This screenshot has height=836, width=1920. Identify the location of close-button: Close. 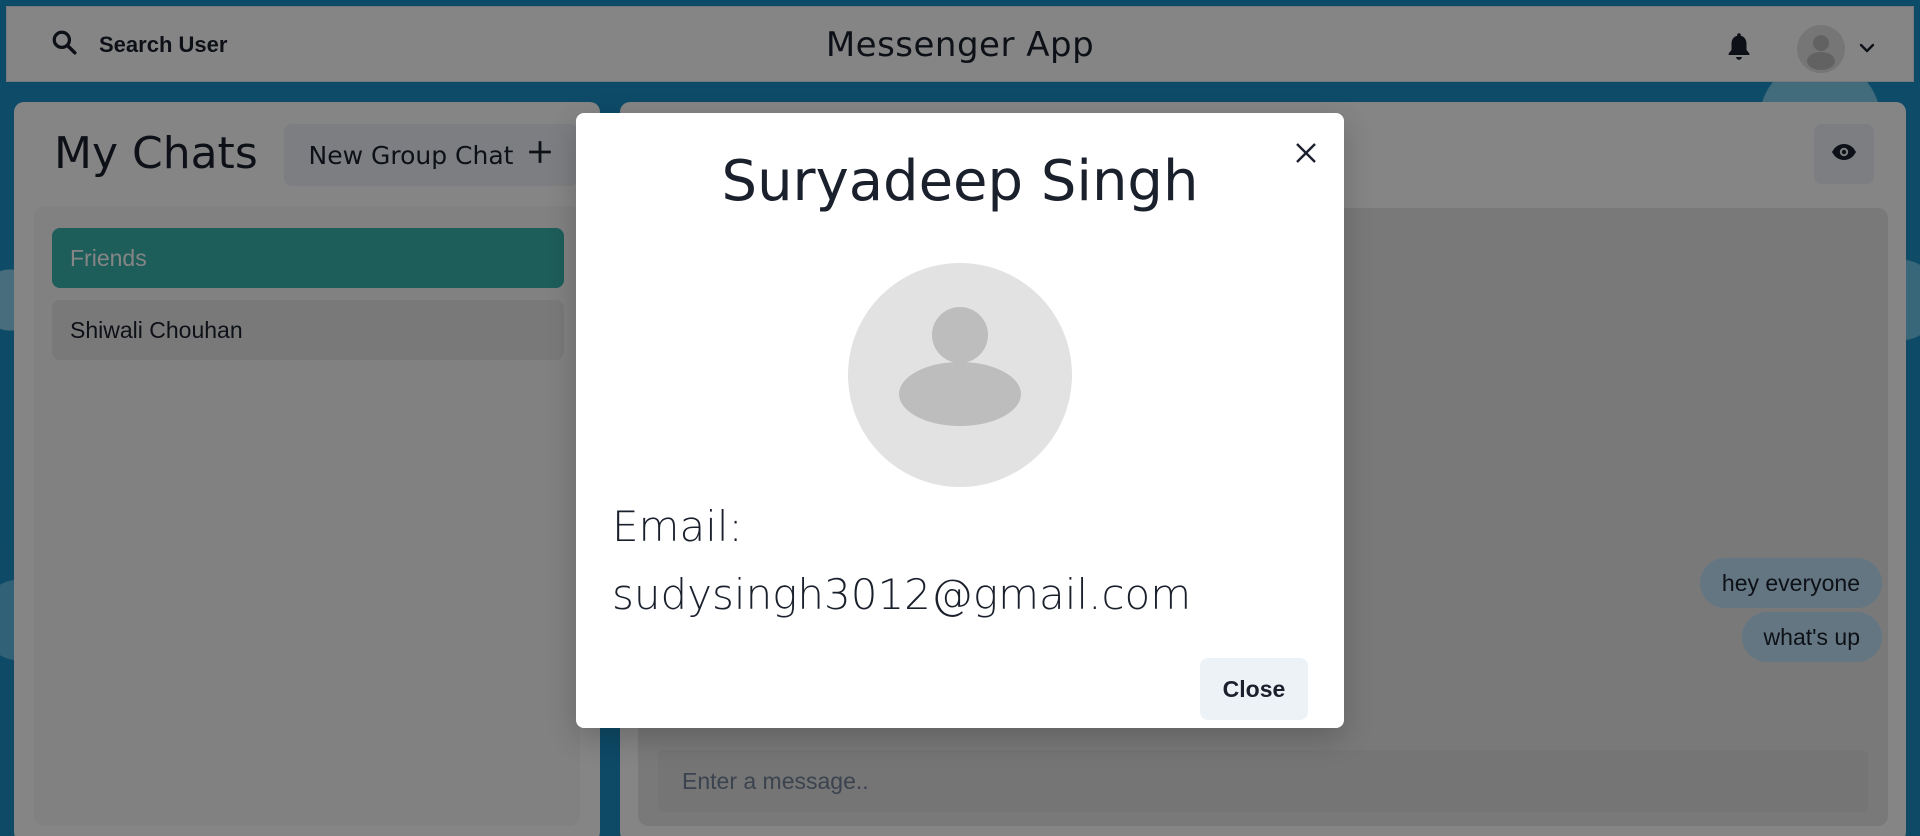
(1254, 689).